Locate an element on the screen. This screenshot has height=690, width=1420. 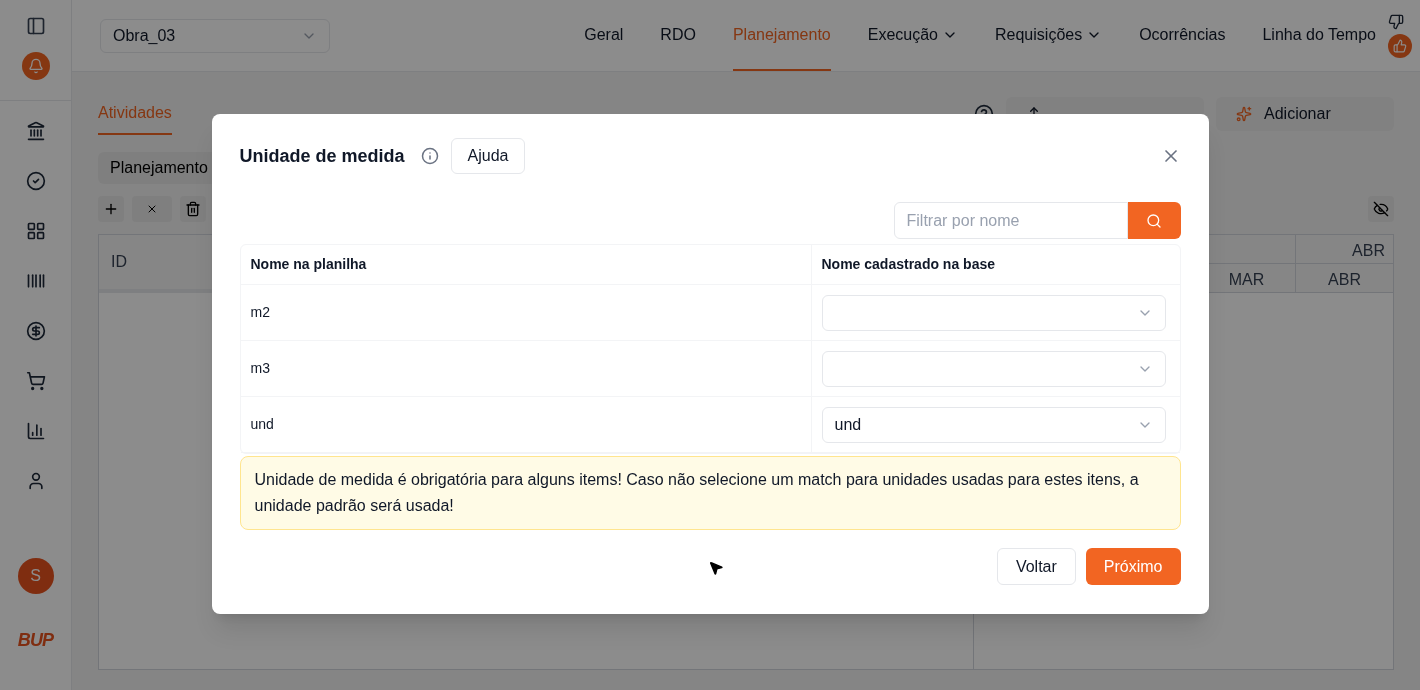
thumbs-up-button is located at coordinates (1400, 45).